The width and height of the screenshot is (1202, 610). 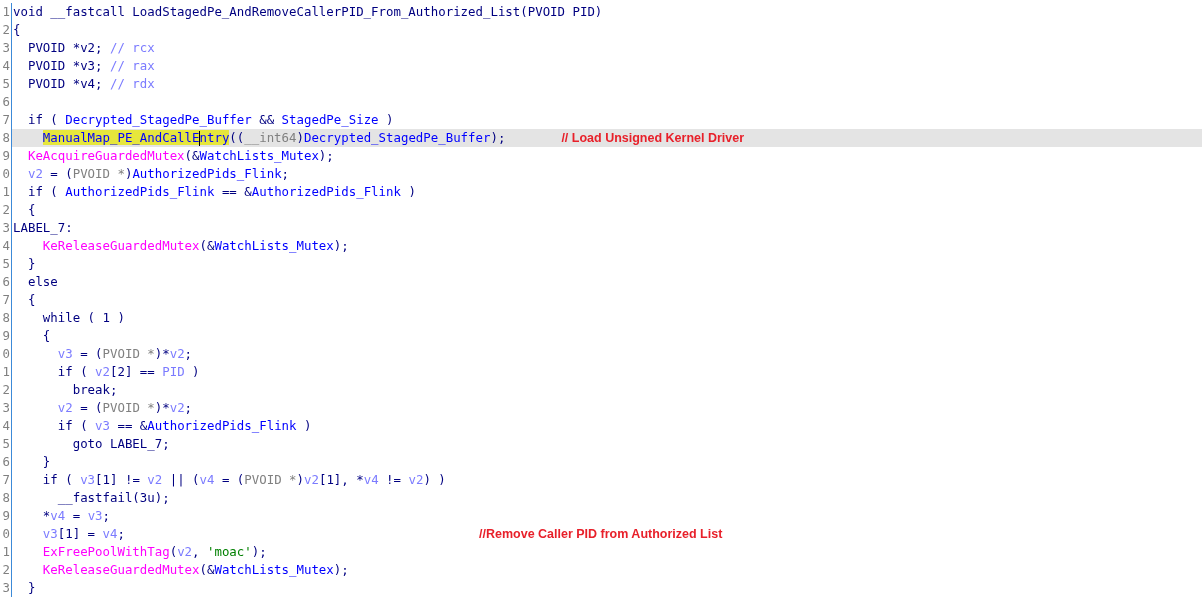 What do you see at coordinates (83, 534) in the screenshot?
I see `code-line: v3[1] = v4;` at bounding box center [83, 534].